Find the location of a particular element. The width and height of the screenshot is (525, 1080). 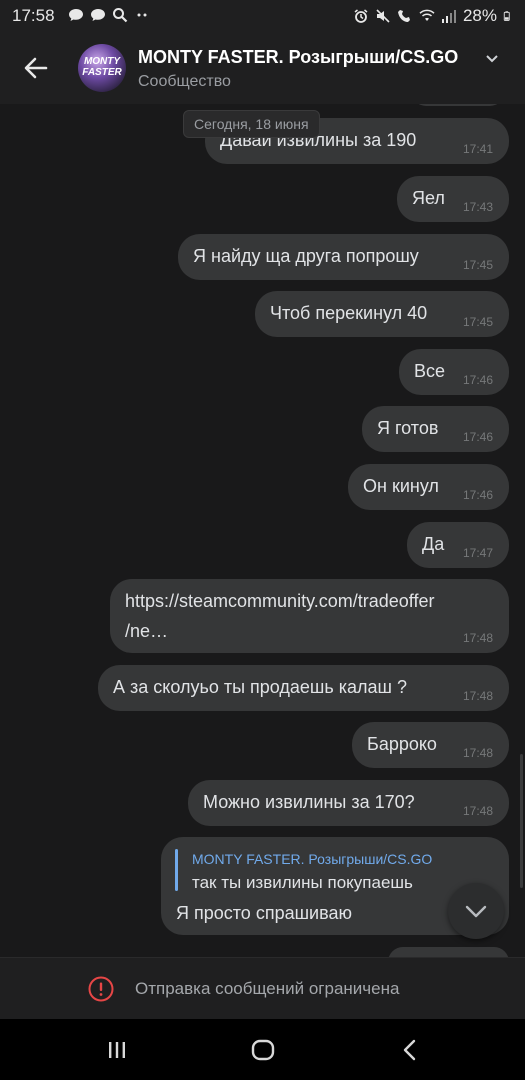

back-icon is located at coordinates (410, 1050).